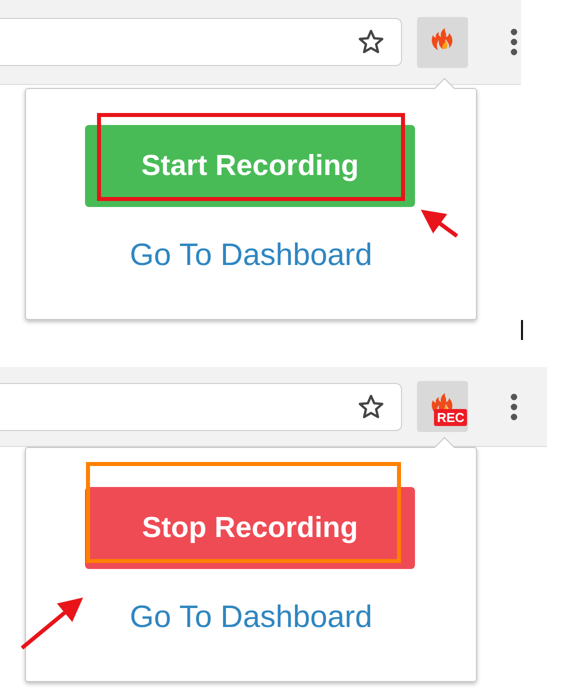  Describe the element at coordinates (442, 42) in the screenshot. I see `extension-button` at that location.